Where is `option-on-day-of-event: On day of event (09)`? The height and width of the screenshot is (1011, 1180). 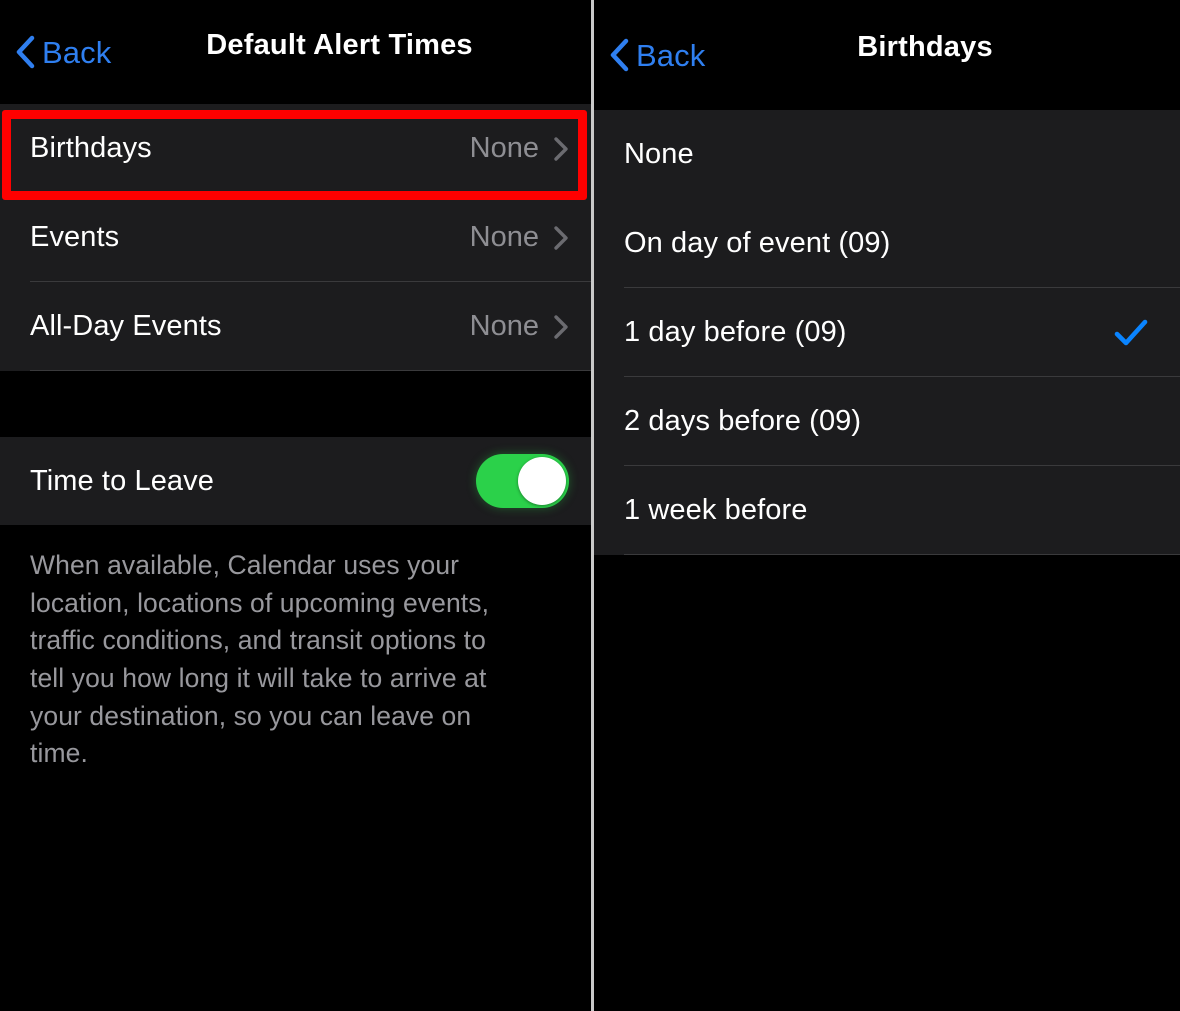
option-on-day-of-event: On day of event (09) is located at coordinates (887, 243).